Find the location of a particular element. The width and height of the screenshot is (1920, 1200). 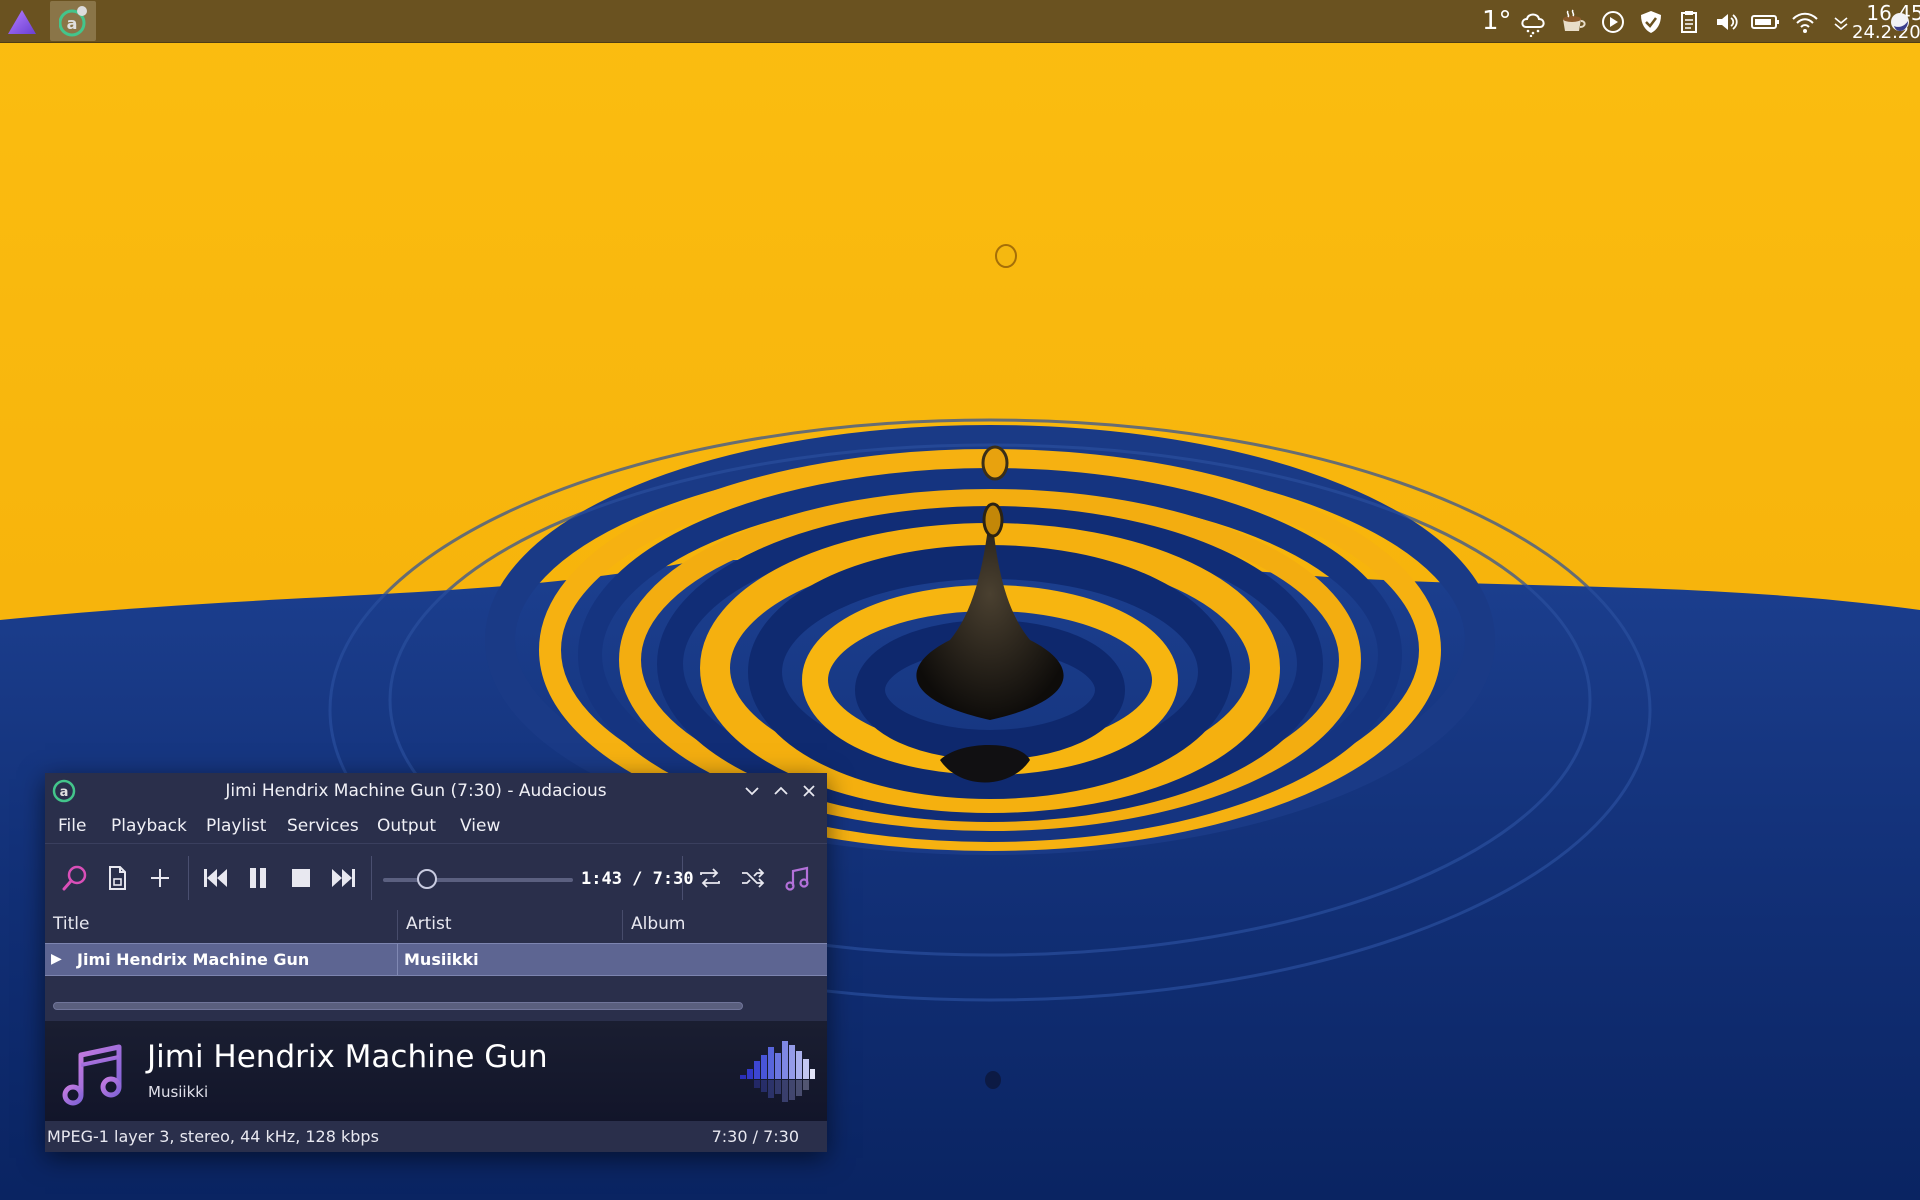

now-playing-panel: Jimi Hendrix Machine Gun Musiikki is located at coordinates (436, 1071).